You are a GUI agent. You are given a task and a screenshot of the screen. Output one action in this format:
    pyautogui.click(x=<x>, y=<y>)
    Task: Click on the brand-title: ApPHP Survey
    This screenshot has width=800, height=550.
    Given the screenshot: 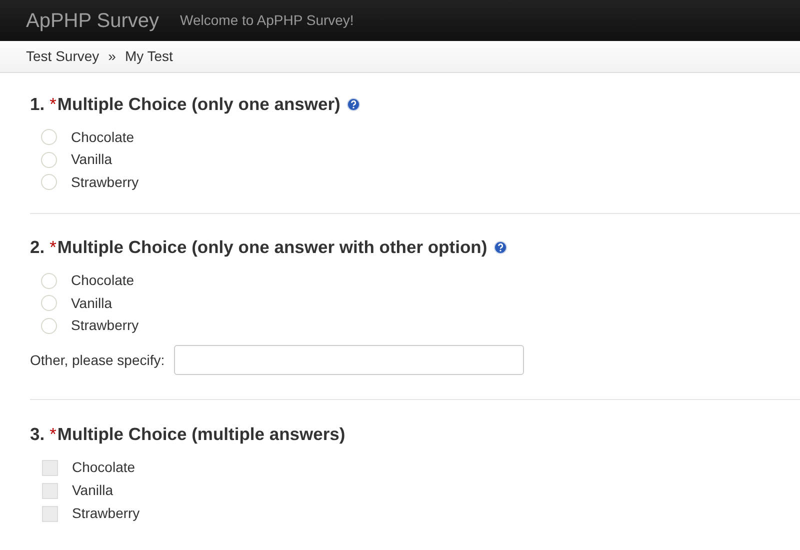 What is the action you would take?
    pyautogui.click(x=93, y=21)
    